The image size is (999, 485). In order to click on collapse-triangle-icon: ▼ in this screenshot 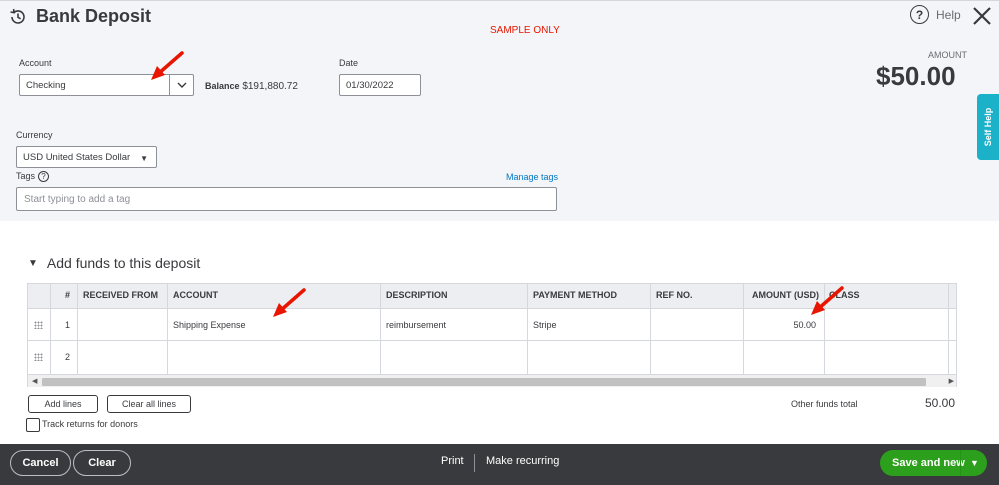, I will do `click(33, 263)`.